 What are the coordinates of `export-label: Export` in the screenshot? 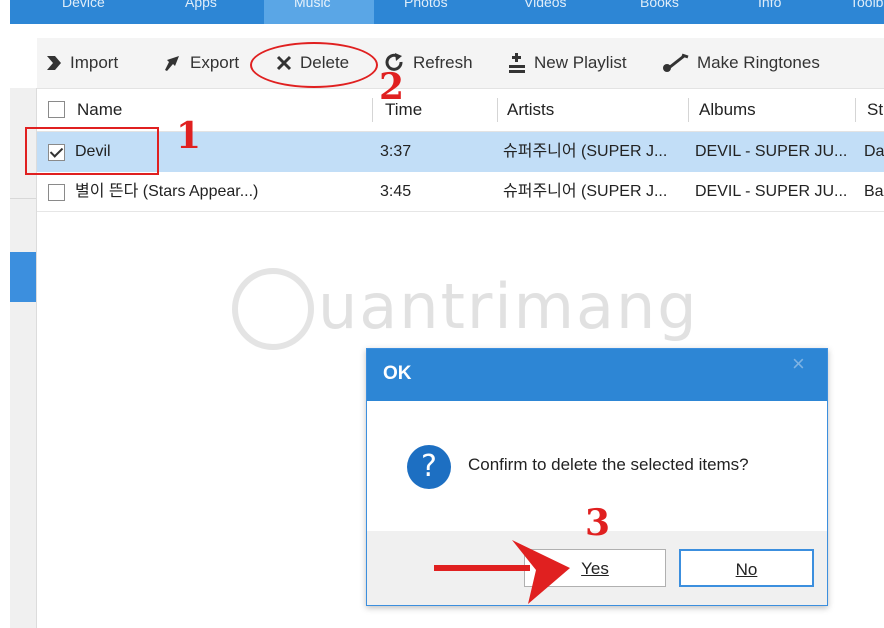 It's located at (215, 62).